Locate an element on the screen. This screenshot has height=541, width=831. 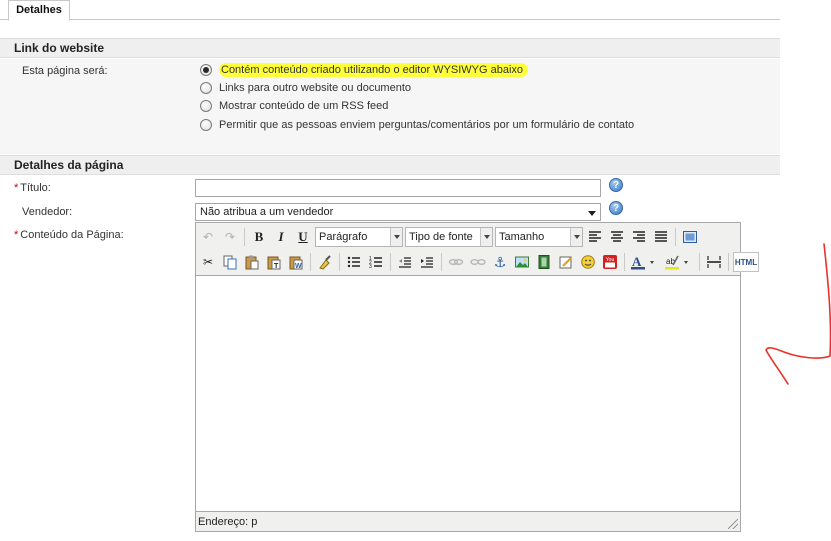
html-source-button: HTML is located at coordinates (746, 262).